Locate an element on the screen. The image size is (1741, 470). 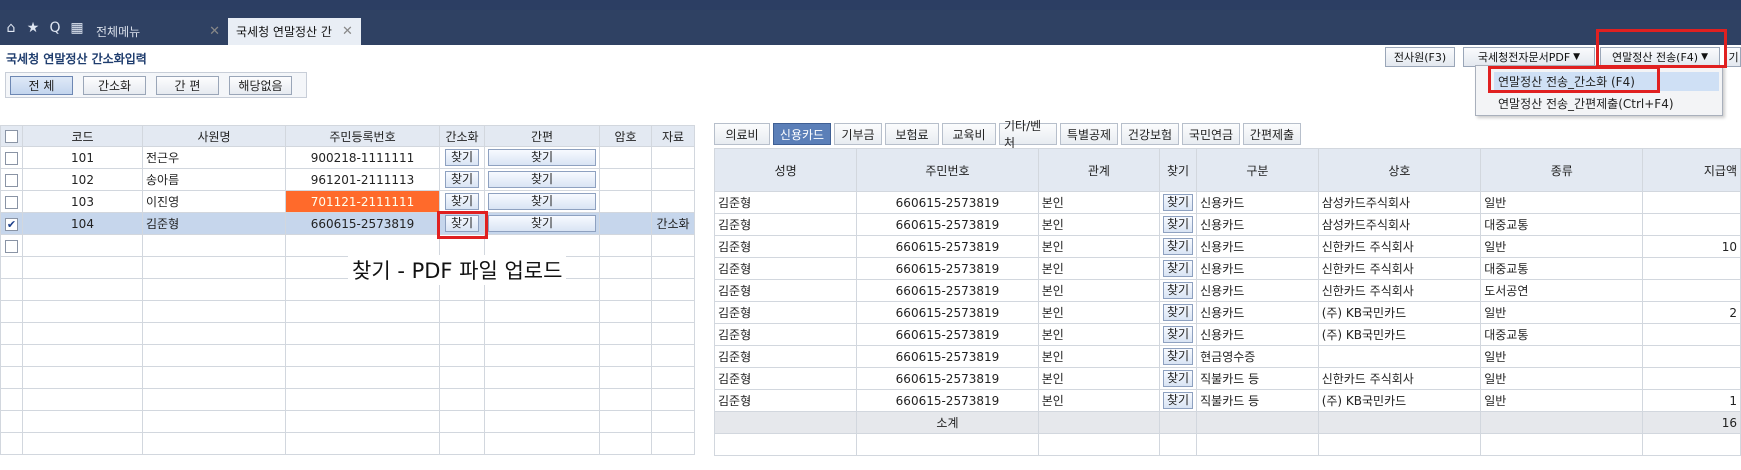
header-simplified: 간소화 is located at coordinates (462, 136).